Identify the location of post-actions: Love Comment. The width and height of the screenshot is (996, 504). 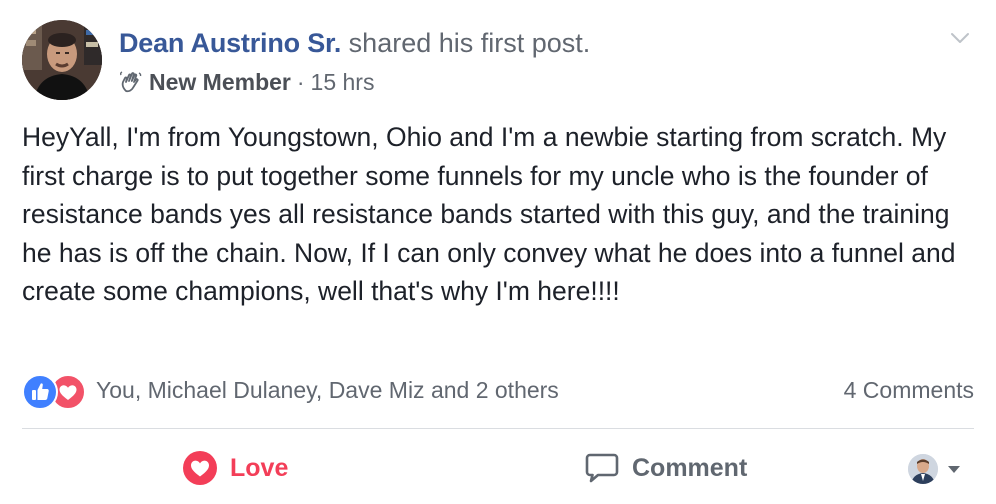
(498, 470).